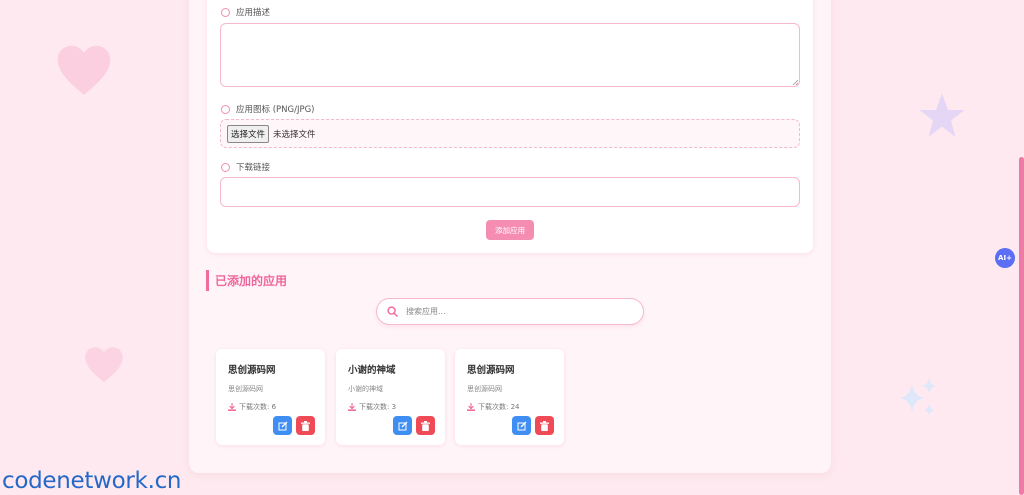  What do you see at coordinates (92, 481) in the screenshot?
I see `watermark: codenetwork.cn` at bounding box center [92, 481].